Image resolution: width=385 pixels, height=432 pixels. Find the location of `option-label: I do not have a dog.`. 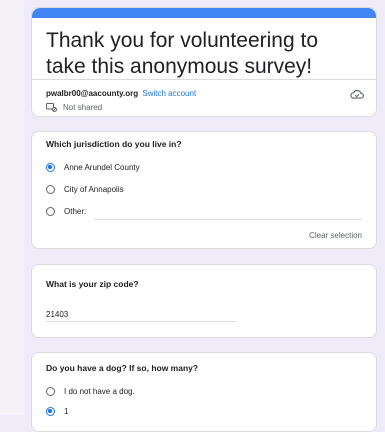

option-label: I do not have a dog. is located at coordinates (99, 391).